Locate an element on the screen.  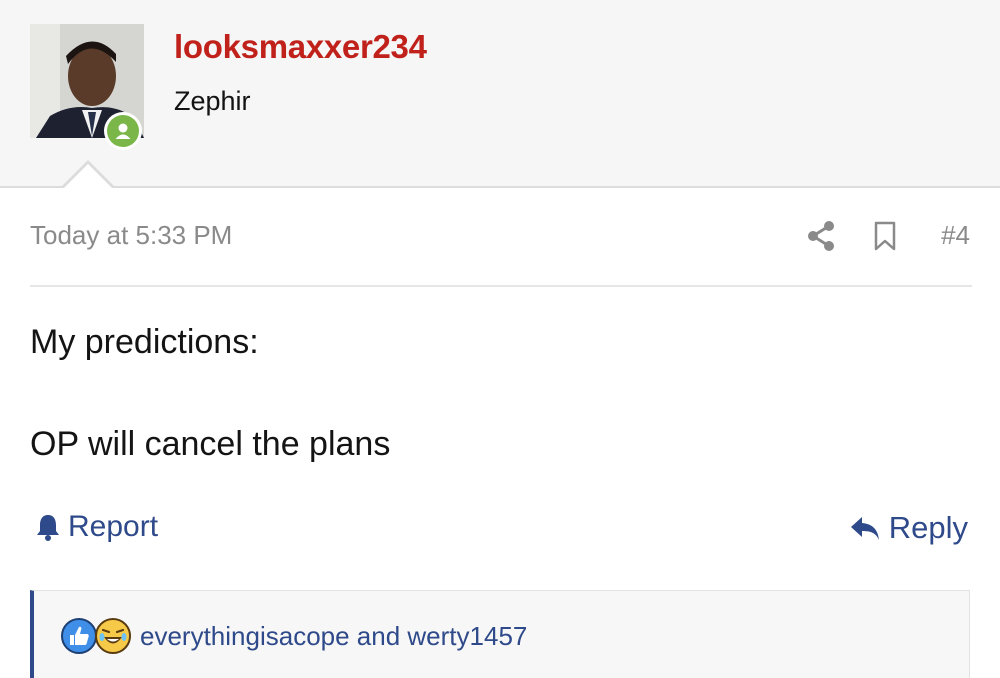
user-icon is located at coordinates (123, 131).